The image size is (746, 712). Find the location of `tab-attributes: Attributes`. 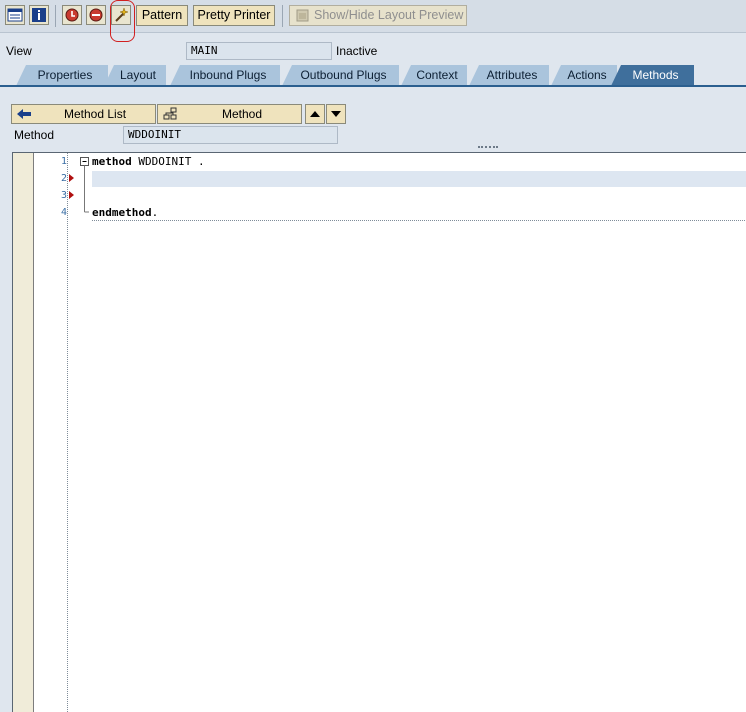

tab-attributes: Attributes is located at coordinates (509, 75).